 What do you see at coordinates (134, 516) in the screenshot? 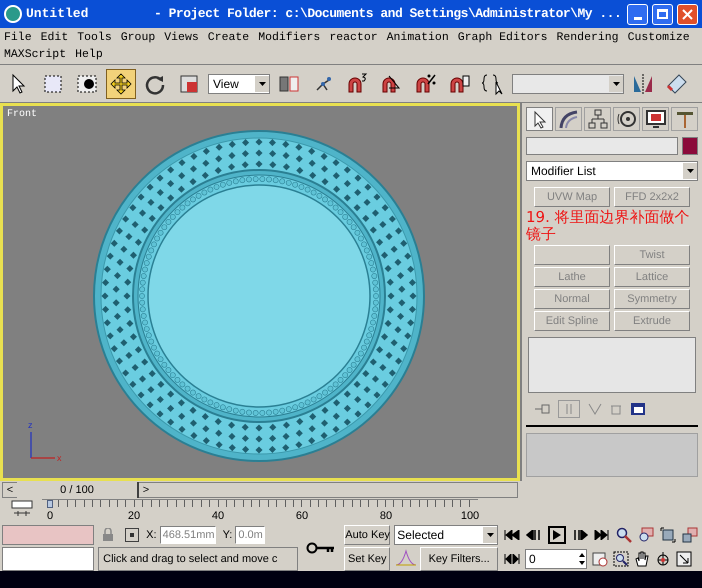
I see `frame-number: 20` at bounding box center [134, 516].